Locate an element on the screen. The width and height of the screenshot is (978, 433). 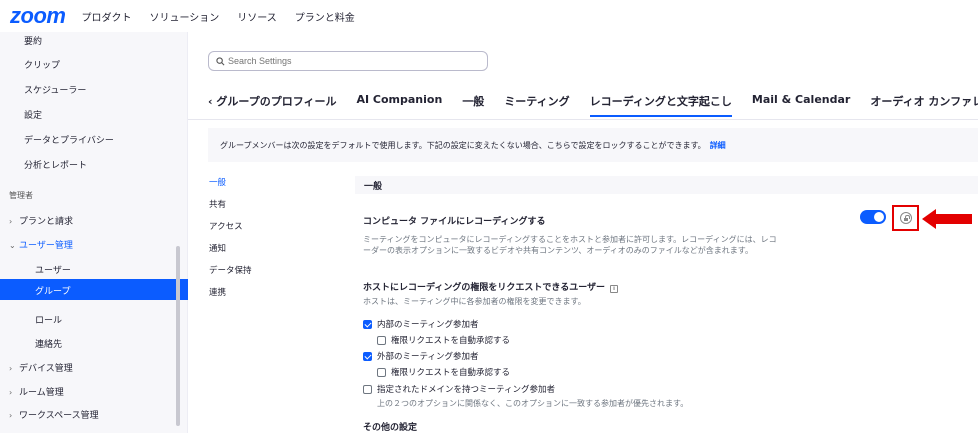
sidebar-item-users: ユーザー is located at coordinates (53, 269).